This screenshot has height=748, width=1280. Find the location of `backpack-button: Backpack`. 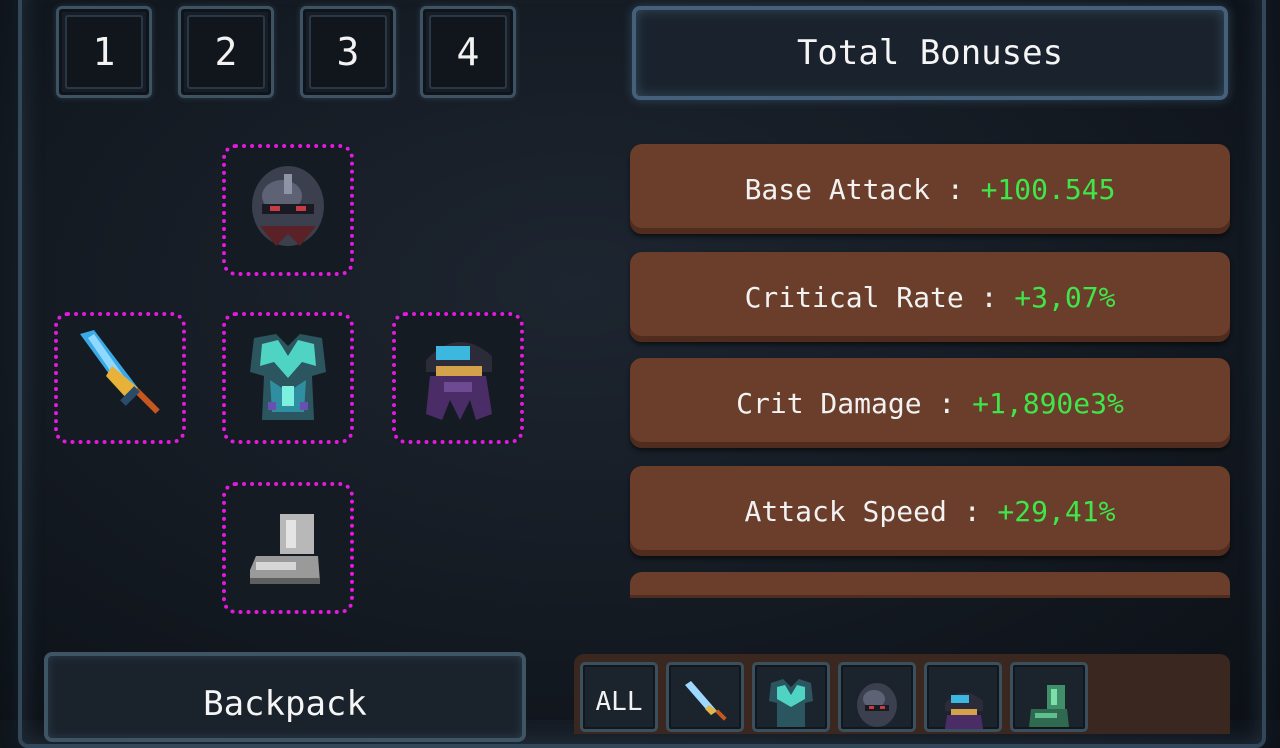

backpack-button: Backpack is located at coordinates (285, 697).